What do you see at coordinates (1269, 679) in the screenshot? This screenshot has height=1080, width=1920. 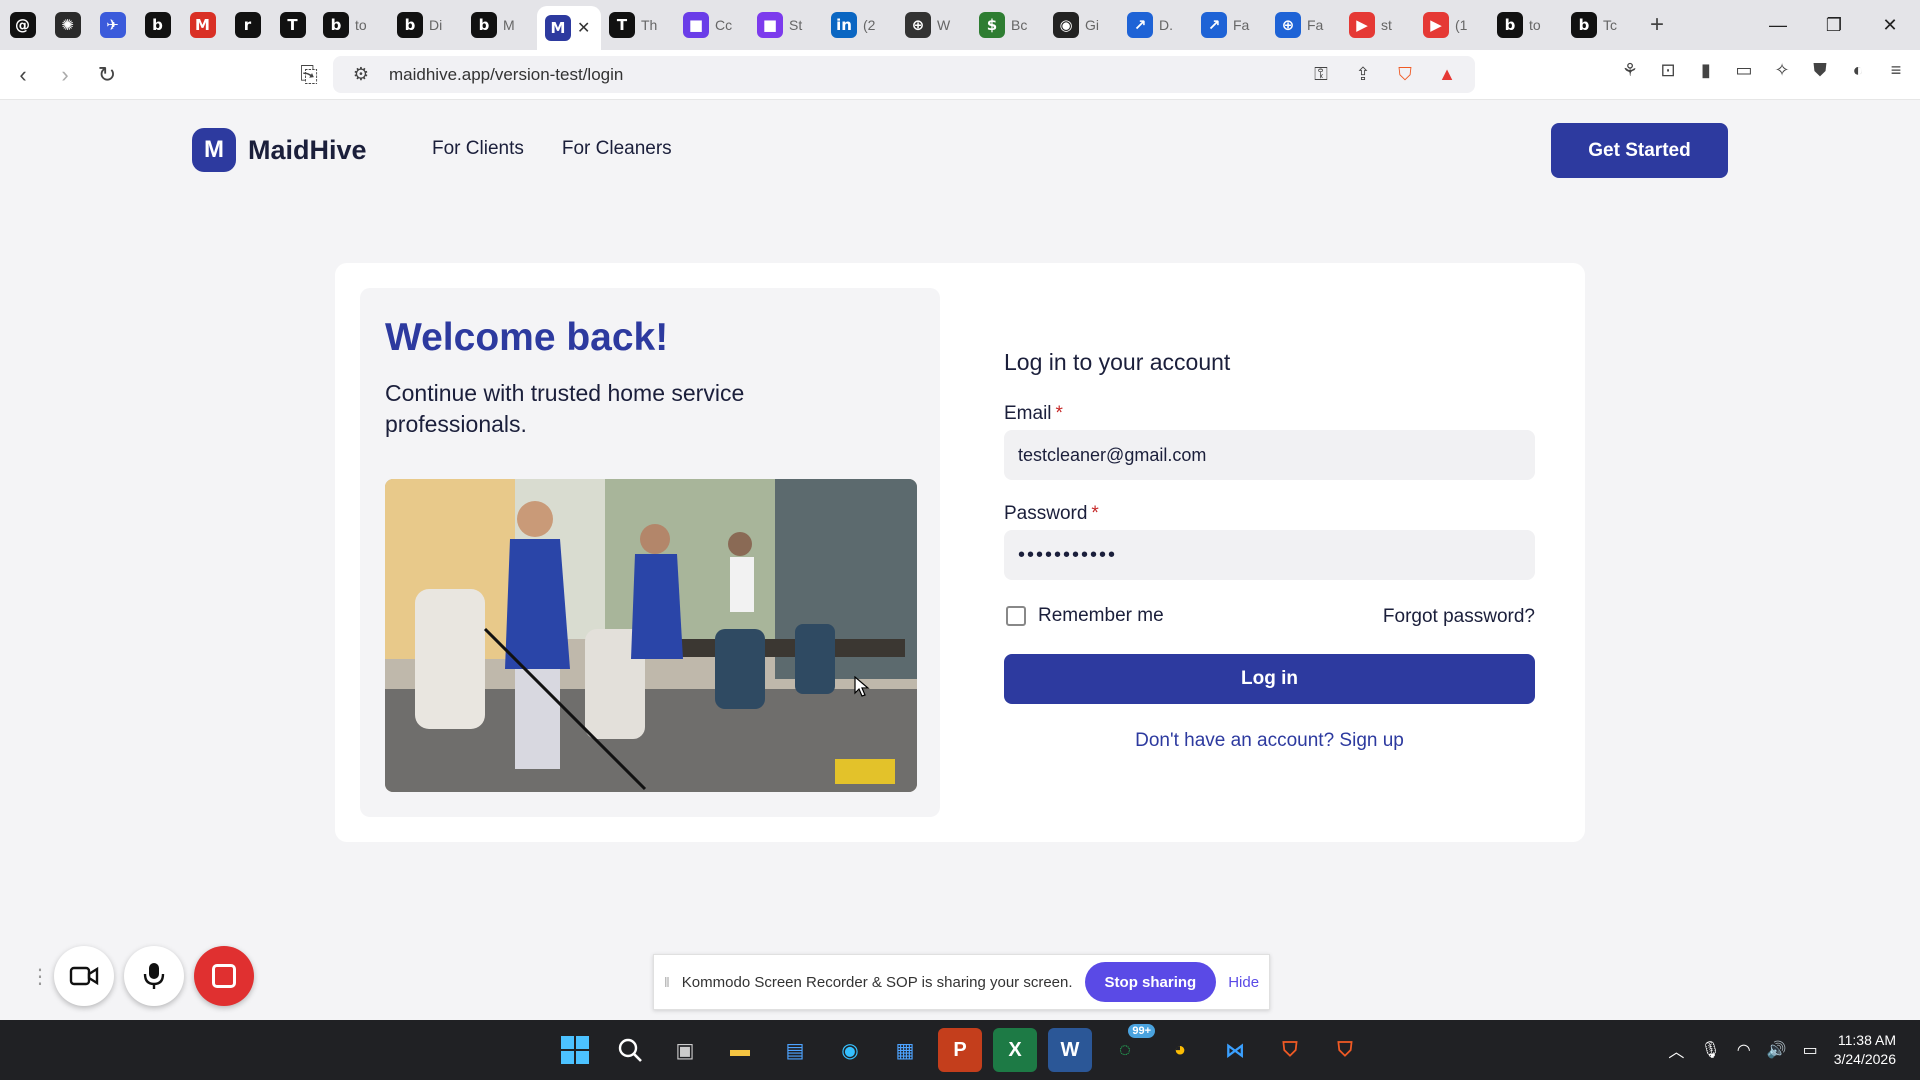 I see `login-button: Log in` at bounding box center [1269, 679].